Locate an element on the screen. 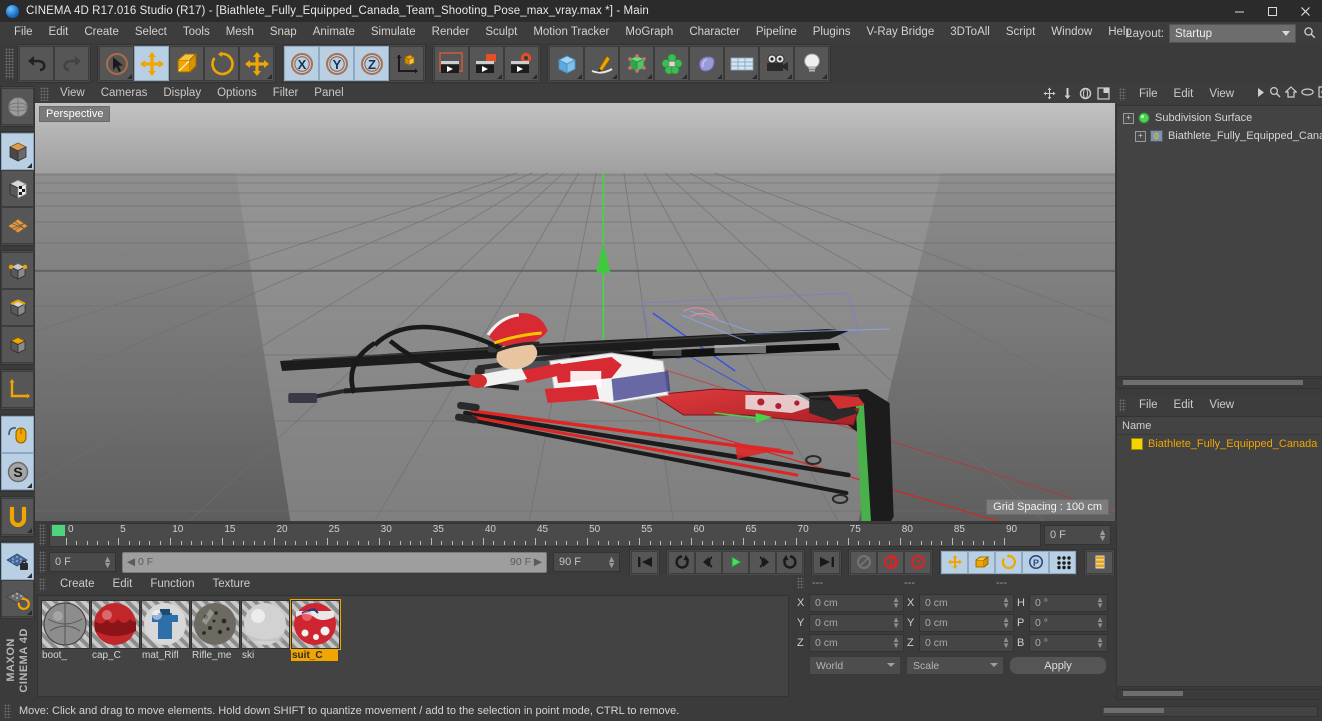 This screenshot has width=1322, height=721. render-view-button is located at coordinates (451, 63).